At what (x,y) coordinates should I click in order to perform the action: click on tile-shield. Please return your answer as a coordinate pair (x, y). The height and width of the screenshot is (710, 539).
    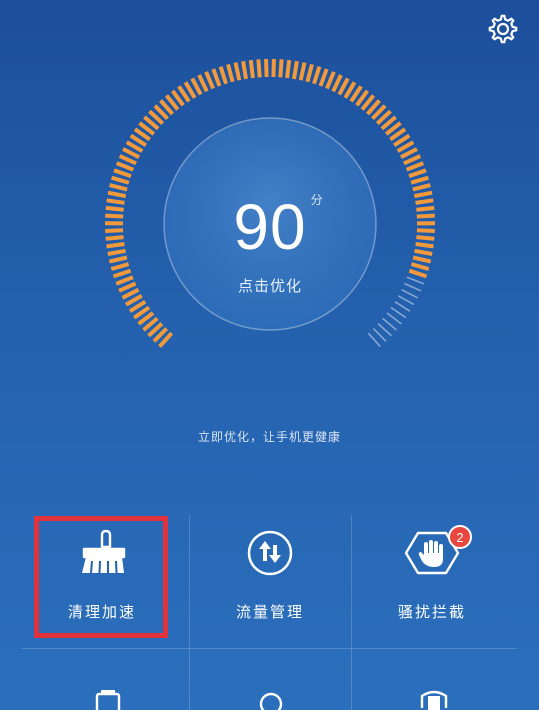
    Looking at the image, I should click on (434, 699).